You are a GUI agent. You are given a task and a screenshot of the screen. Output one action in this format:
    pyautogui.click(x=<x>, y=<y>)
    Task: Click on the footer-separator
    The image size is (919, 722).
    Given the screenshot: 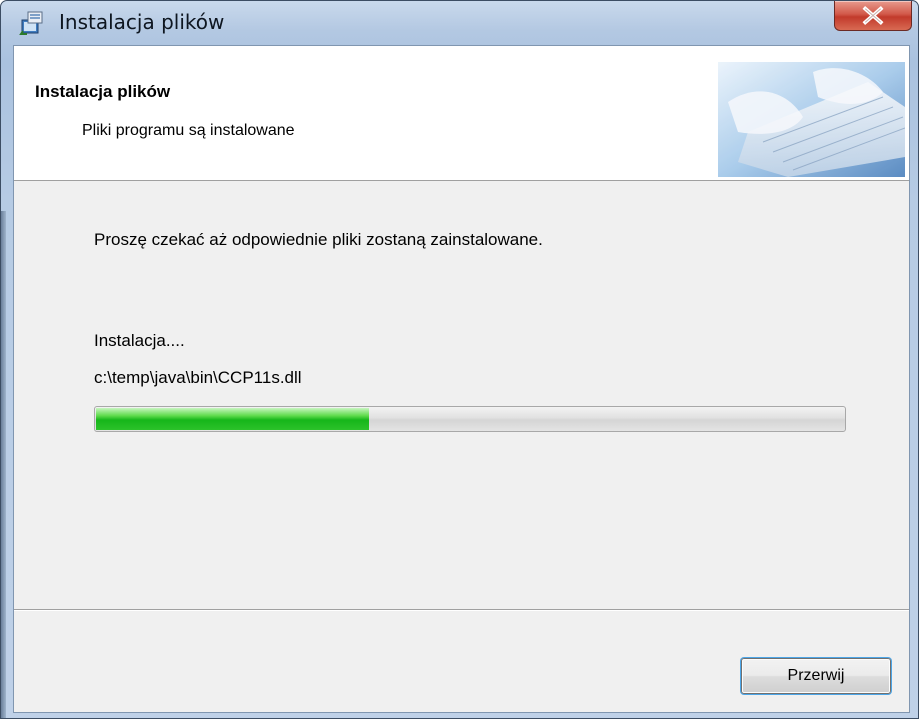 What is the action you would take?
    pyautogui.click(x=461, y=610)
    